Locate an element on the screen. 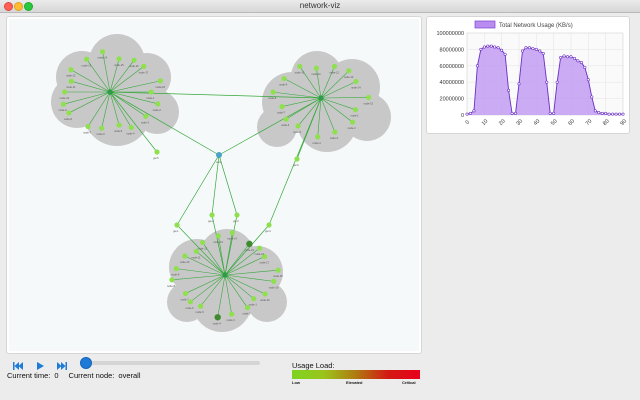  legend-critical-label: Critical is located at coordinates (409, 382).